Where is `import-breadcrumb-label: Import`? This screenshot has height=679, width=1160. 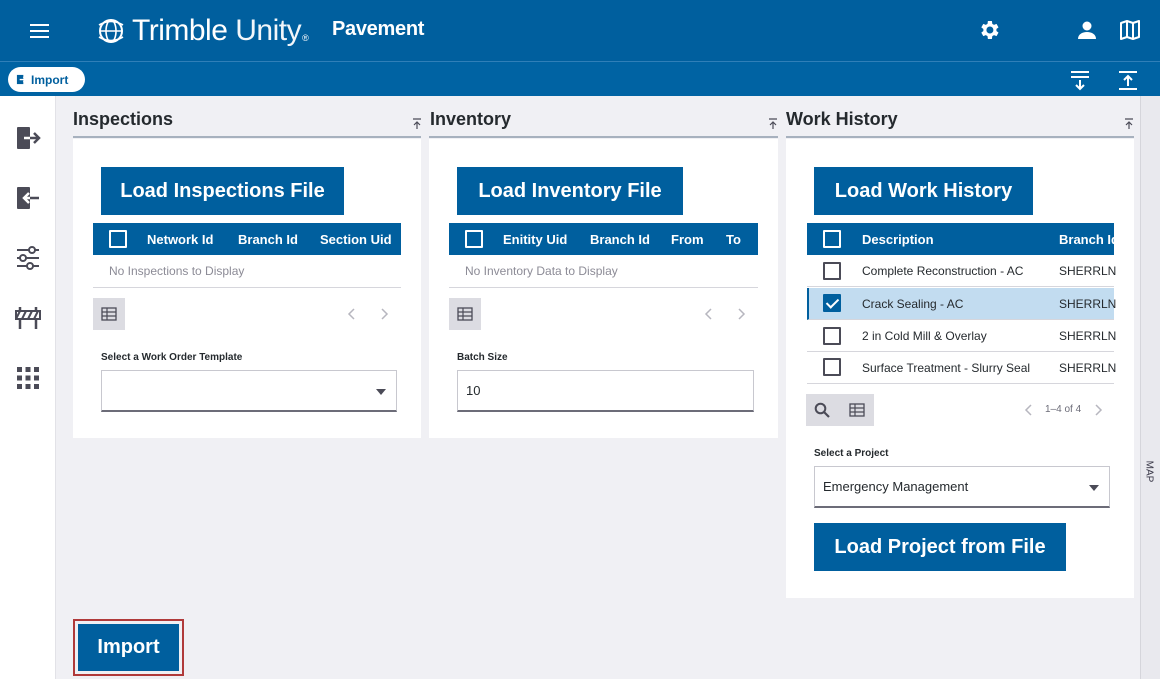
import-breadcrumb-label: Import is located at coordinates (50, 79).